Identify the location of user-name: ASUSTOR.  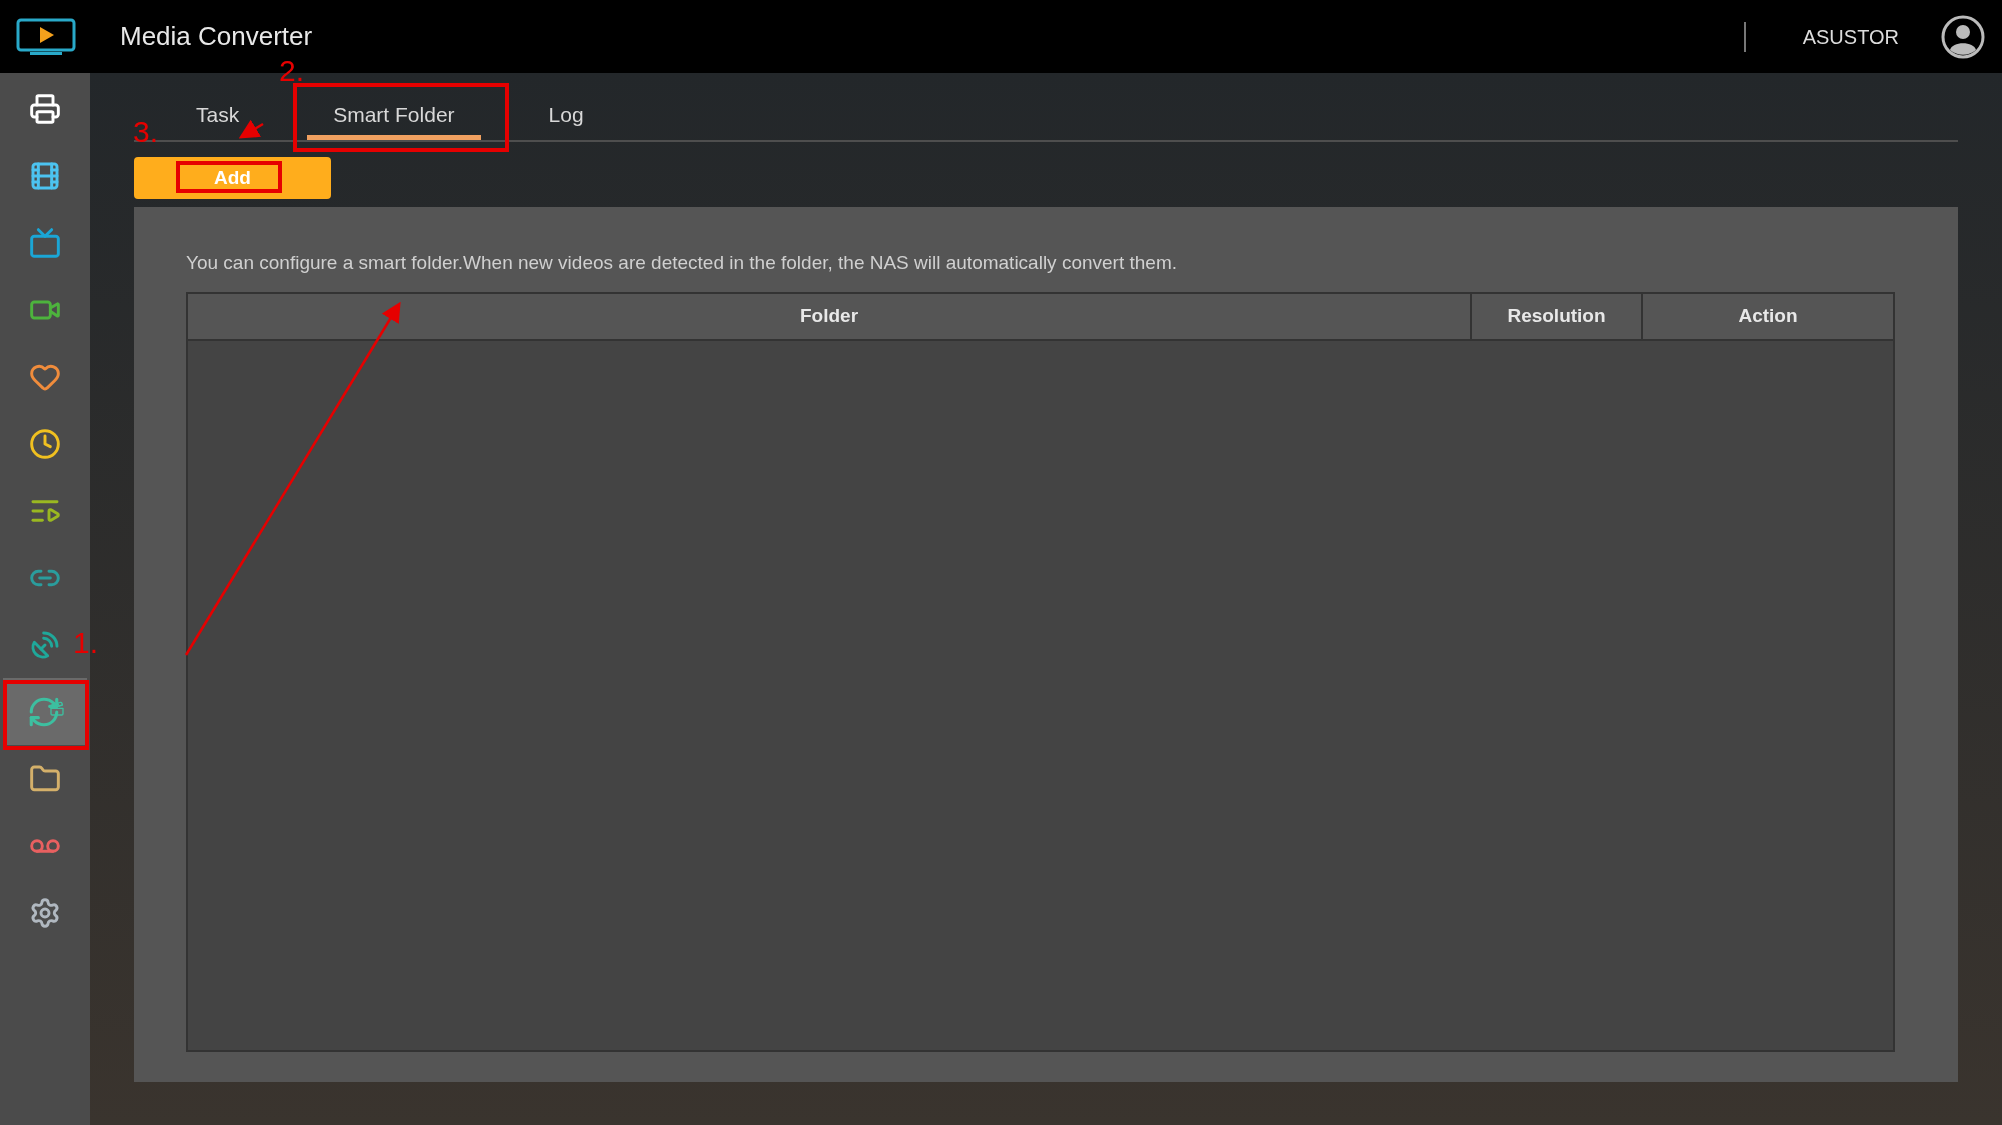
(1850, 36).